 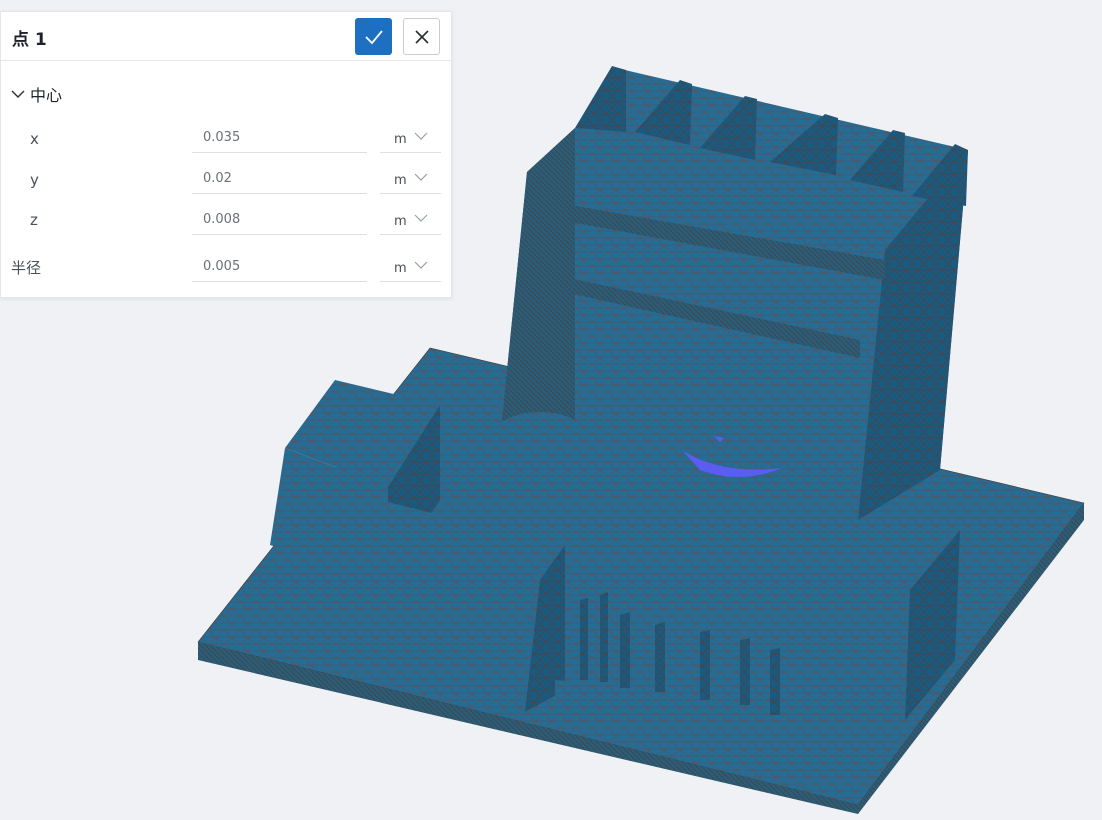 What do you see at coordinates (34, 139) in the screenshot?
I see `field-label-x: x` at bounding box center [34, 139].